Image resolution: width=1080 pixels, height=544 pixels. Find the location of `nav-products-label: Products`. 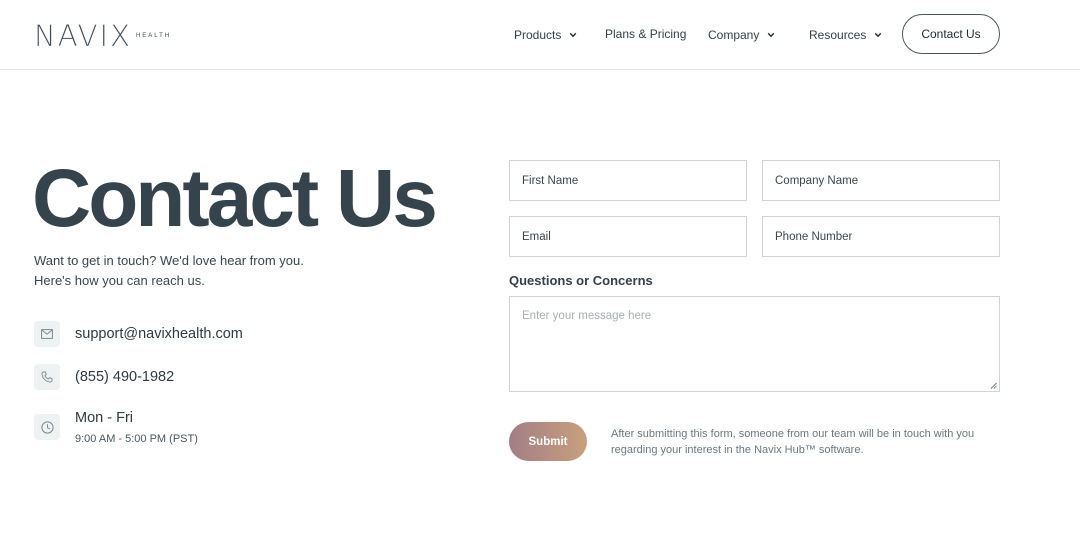

nav-products-label: Products is located at coordinates (538, 35).